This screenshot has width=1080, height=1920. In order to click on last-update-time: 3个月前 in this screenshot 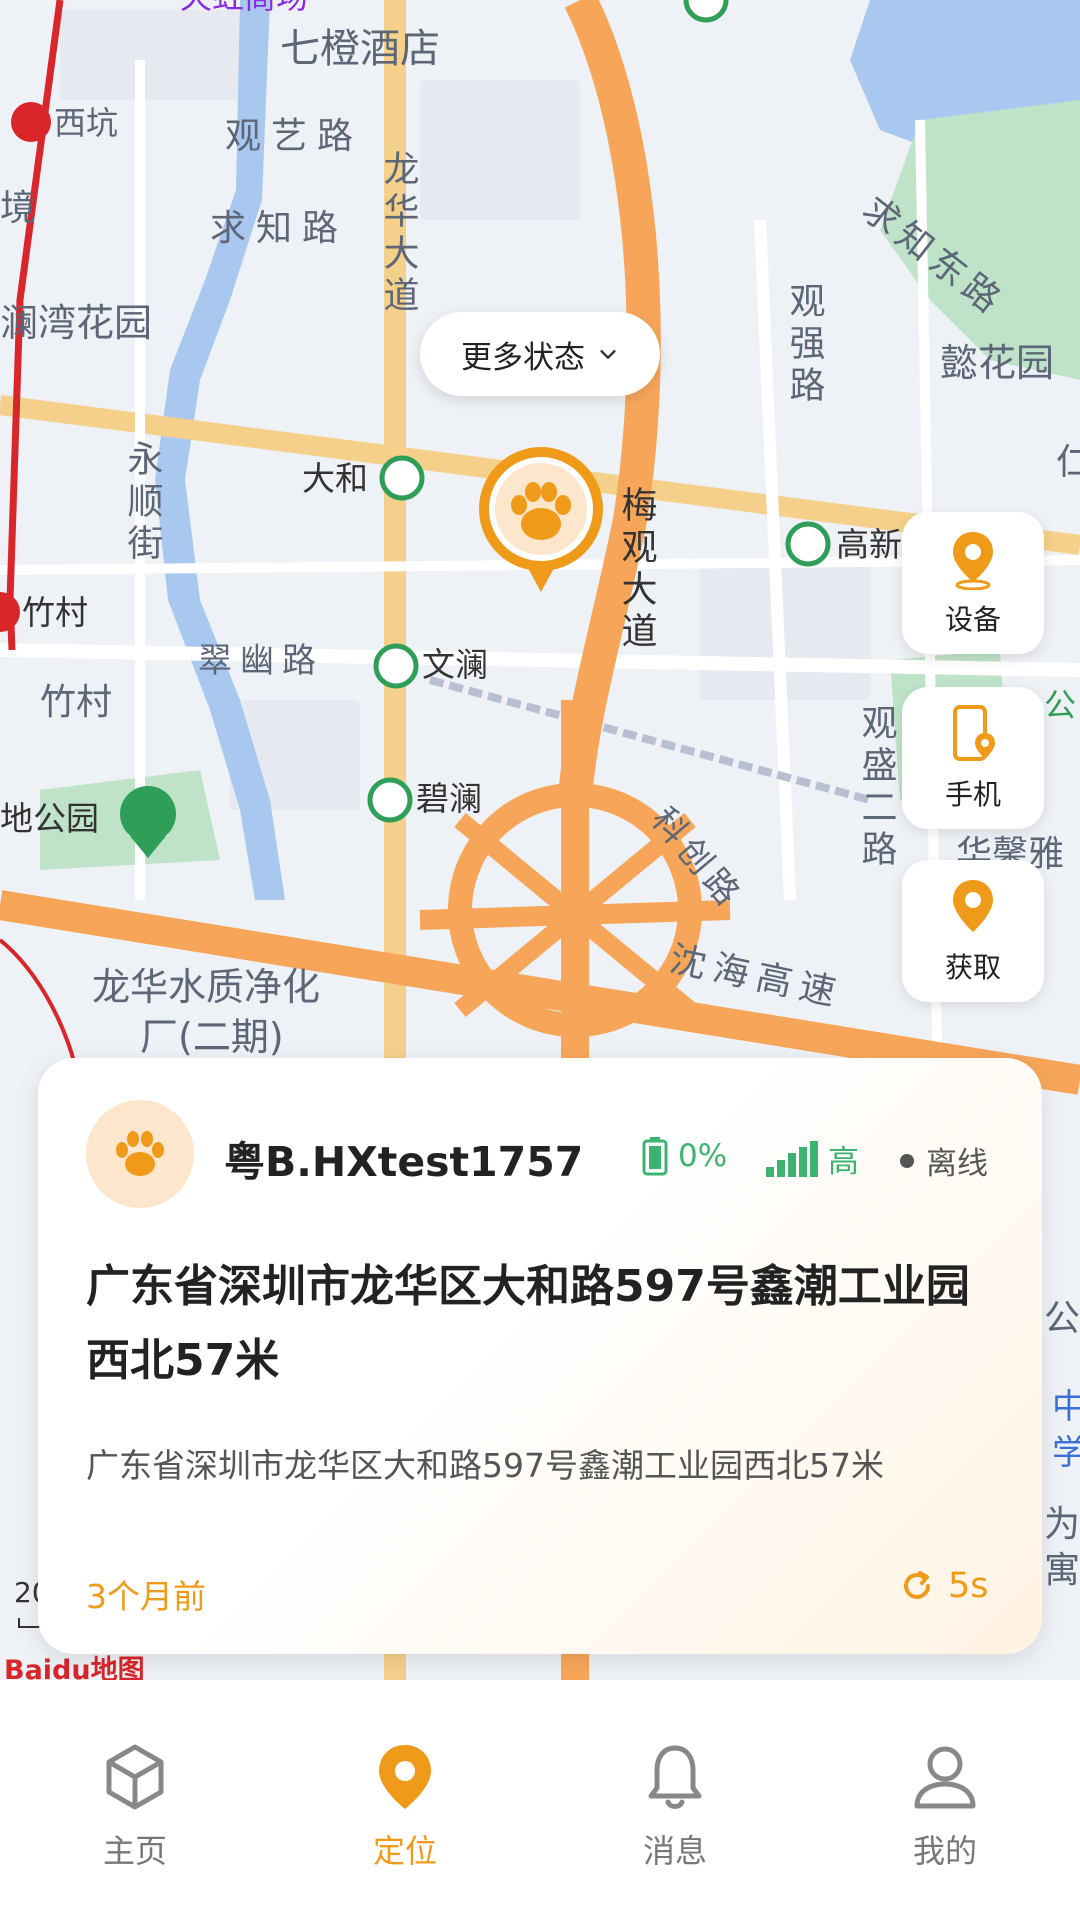, I will do `click(146, 1596)`.